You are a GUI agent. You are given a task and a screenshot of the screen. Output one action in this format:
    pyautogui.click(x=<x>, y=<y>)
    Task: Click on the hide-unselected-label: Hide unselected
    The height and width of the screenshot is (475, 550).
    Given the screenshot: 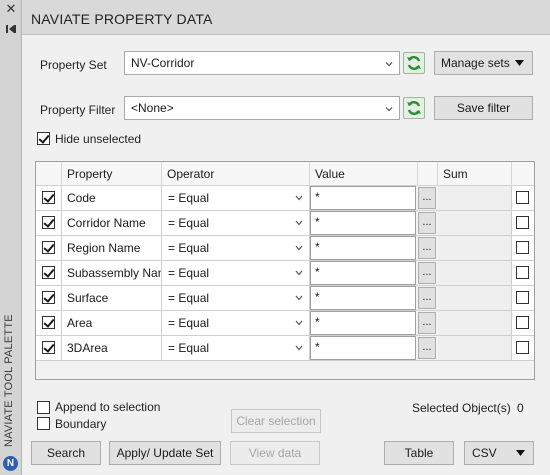 What is the action you would take?
    pyautogui.click(x=98, y=139)
    